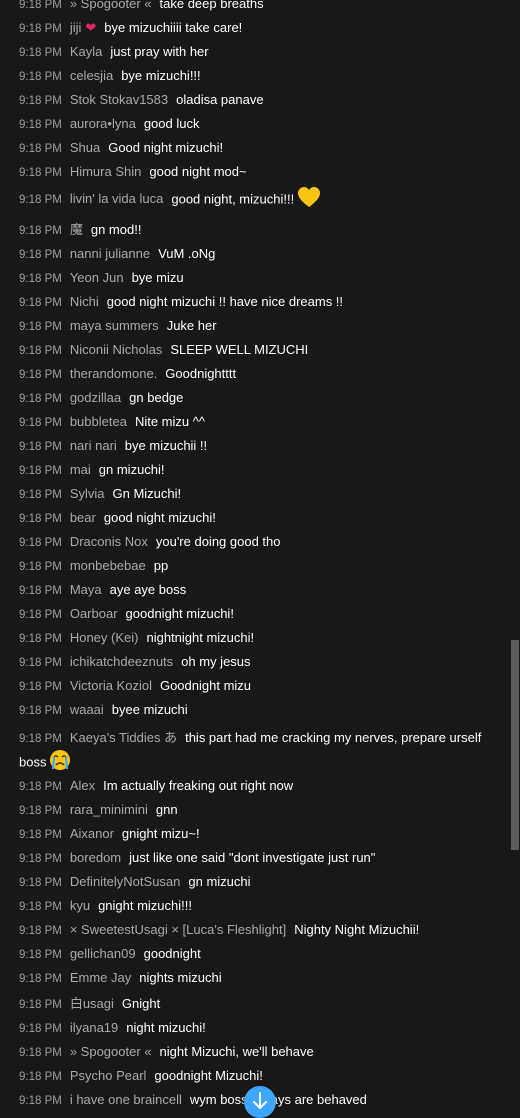 This screenshot has height=1118, width=520. Describe the element at coordinates (260, 76) in the screenshot. I see `chat-message: 9:18 PM celesjia bye mizuchi!!!` at that location.